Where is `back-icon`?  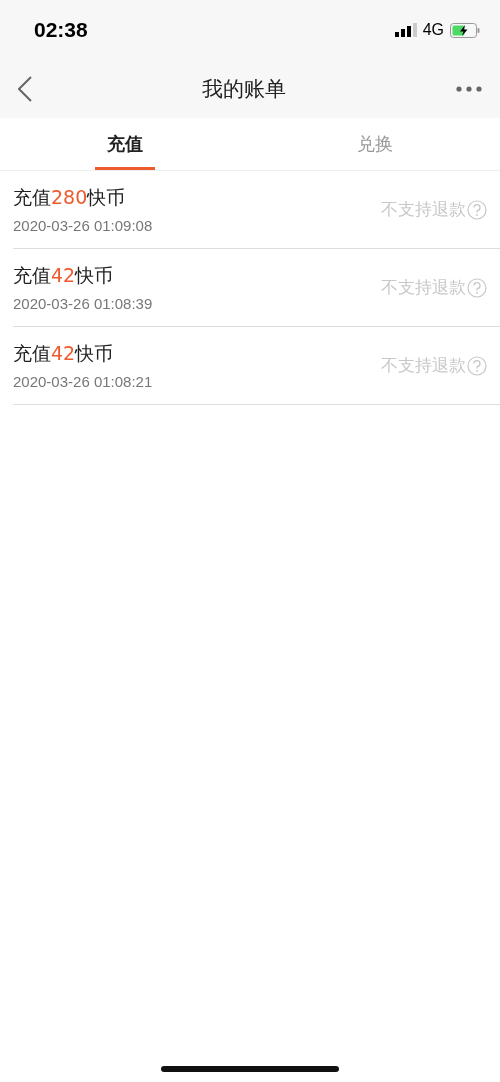
back-icon is located at coordinates (25, 89).